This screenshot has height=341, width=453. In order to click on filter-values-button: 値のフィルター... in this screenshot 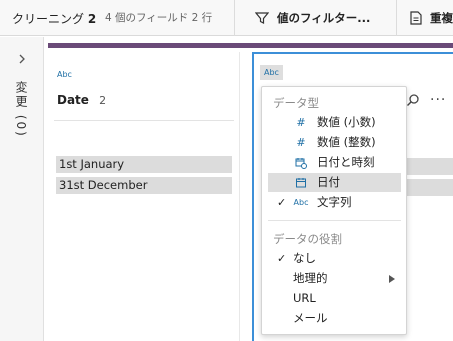, I will do `click(312, 18)`.